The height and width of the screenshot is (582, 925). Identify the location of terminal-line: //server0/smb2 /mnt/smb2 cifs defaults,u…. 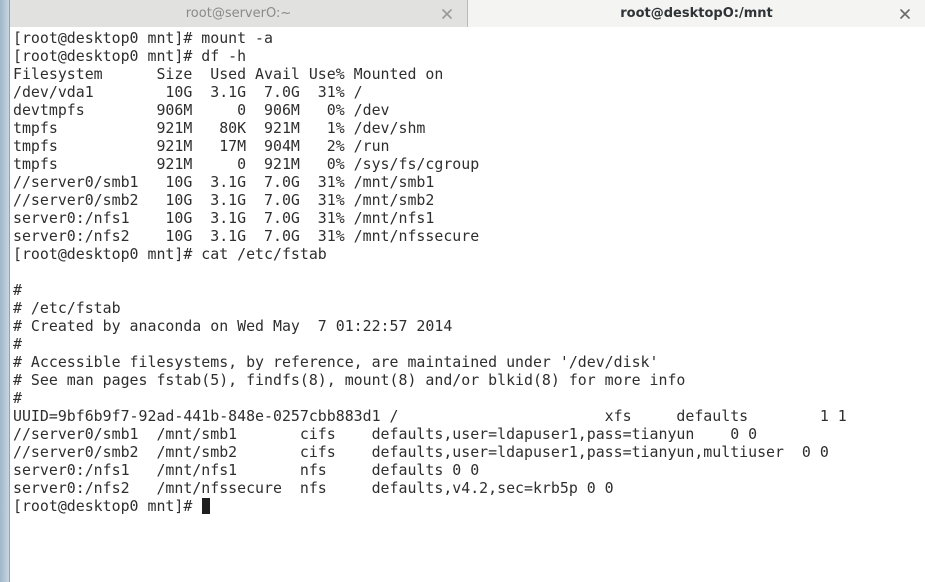
(421, 452).